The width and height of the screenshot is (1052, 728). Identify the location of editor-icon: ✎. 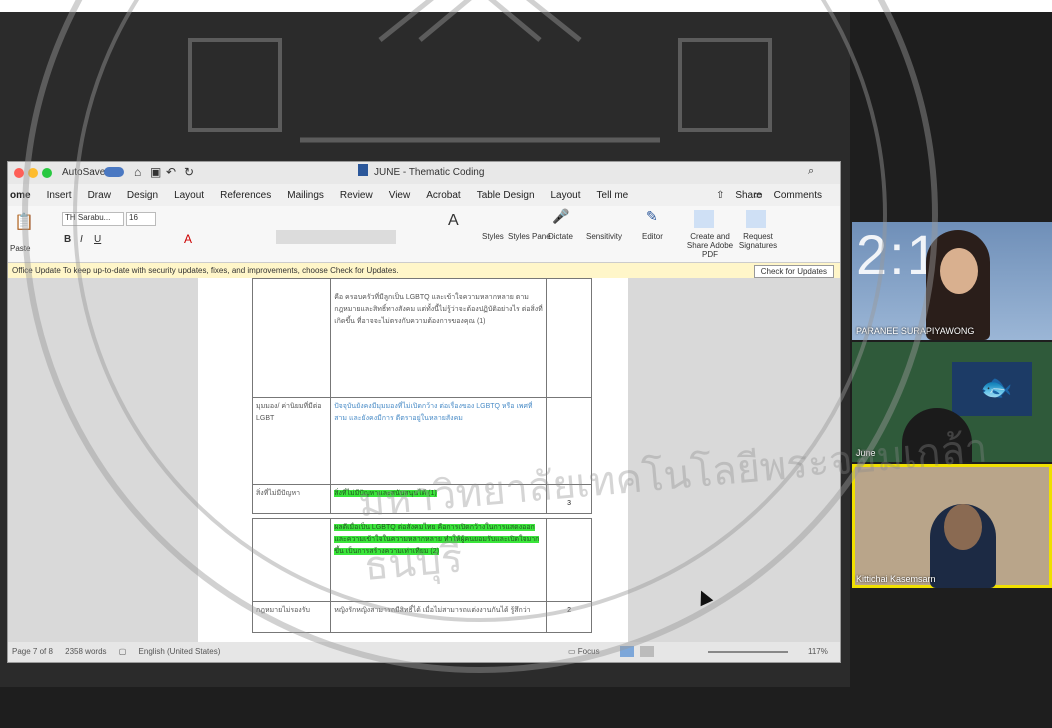
(652, 216).